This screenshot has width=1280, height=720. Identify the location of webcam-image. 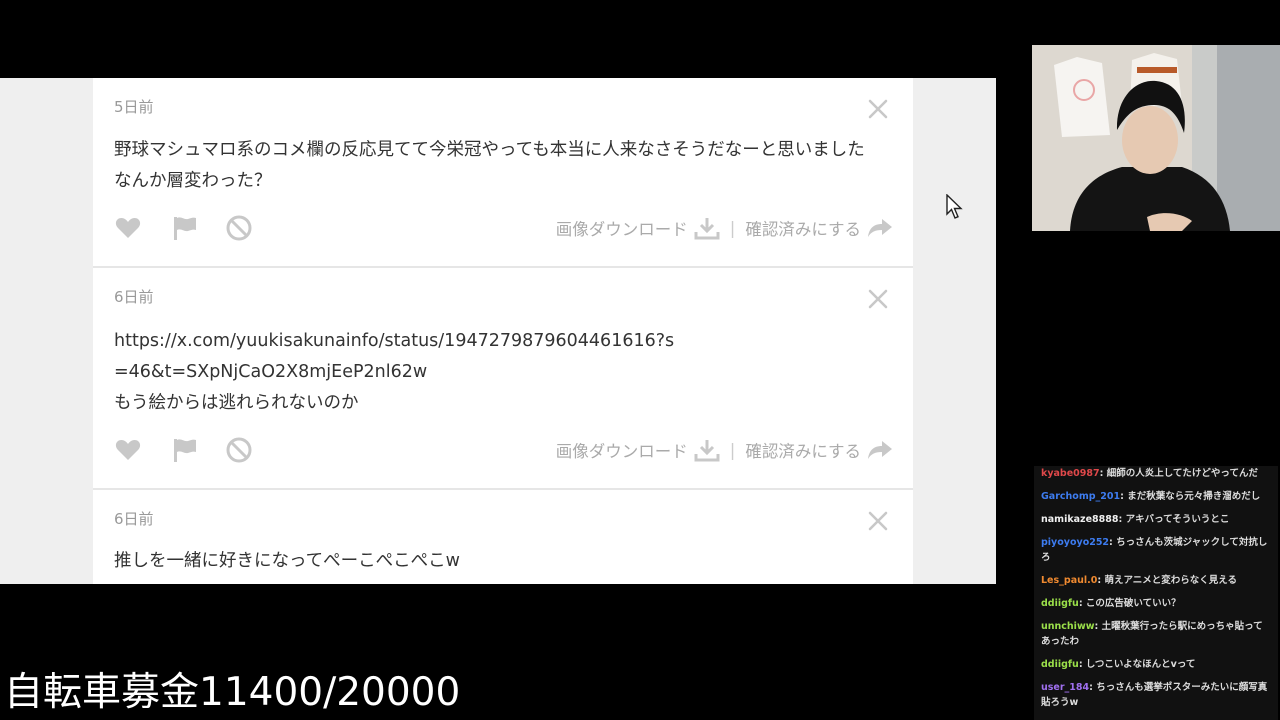
(1156, 138).